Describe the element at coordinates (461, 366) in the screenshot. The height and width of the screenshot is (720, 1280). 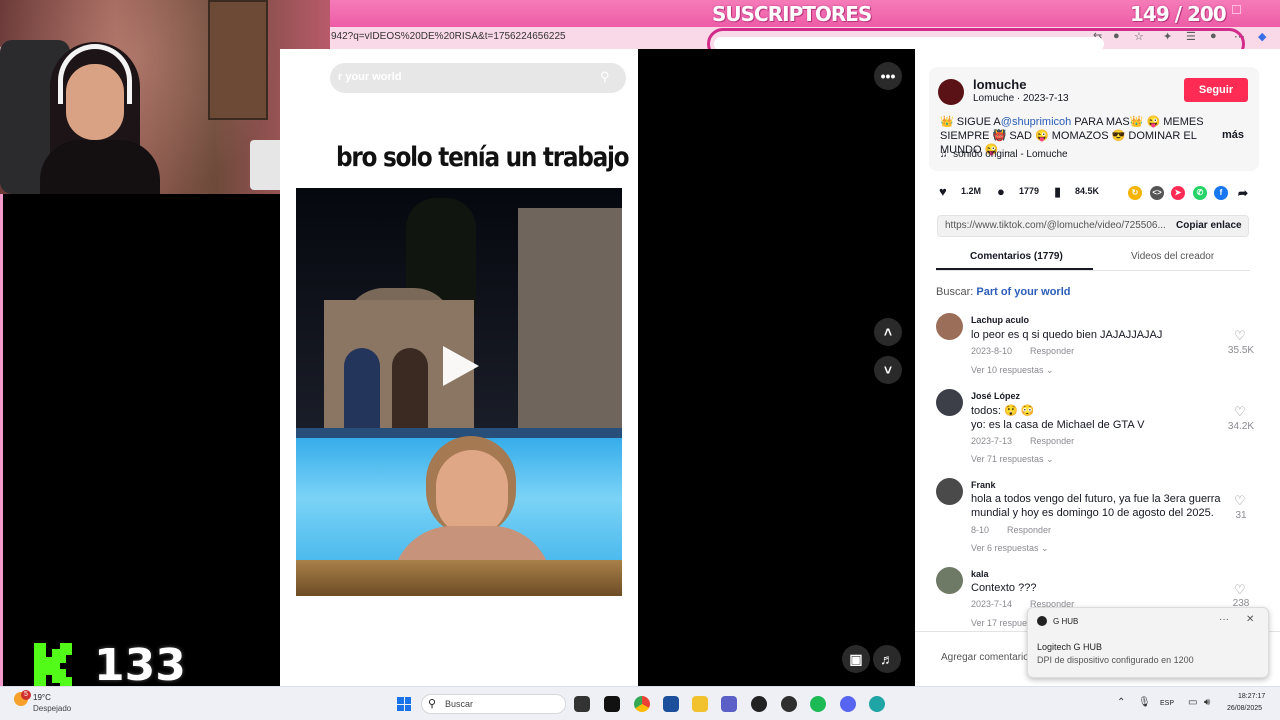
I see `play-icon` at that location.